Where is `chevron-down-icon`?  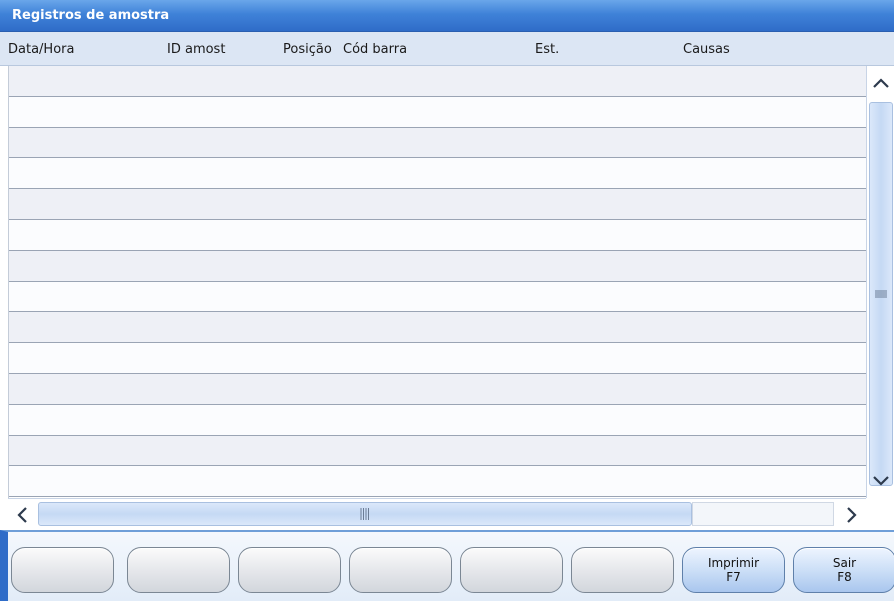 chevron-down-icon is located at coordinates (881, 481).